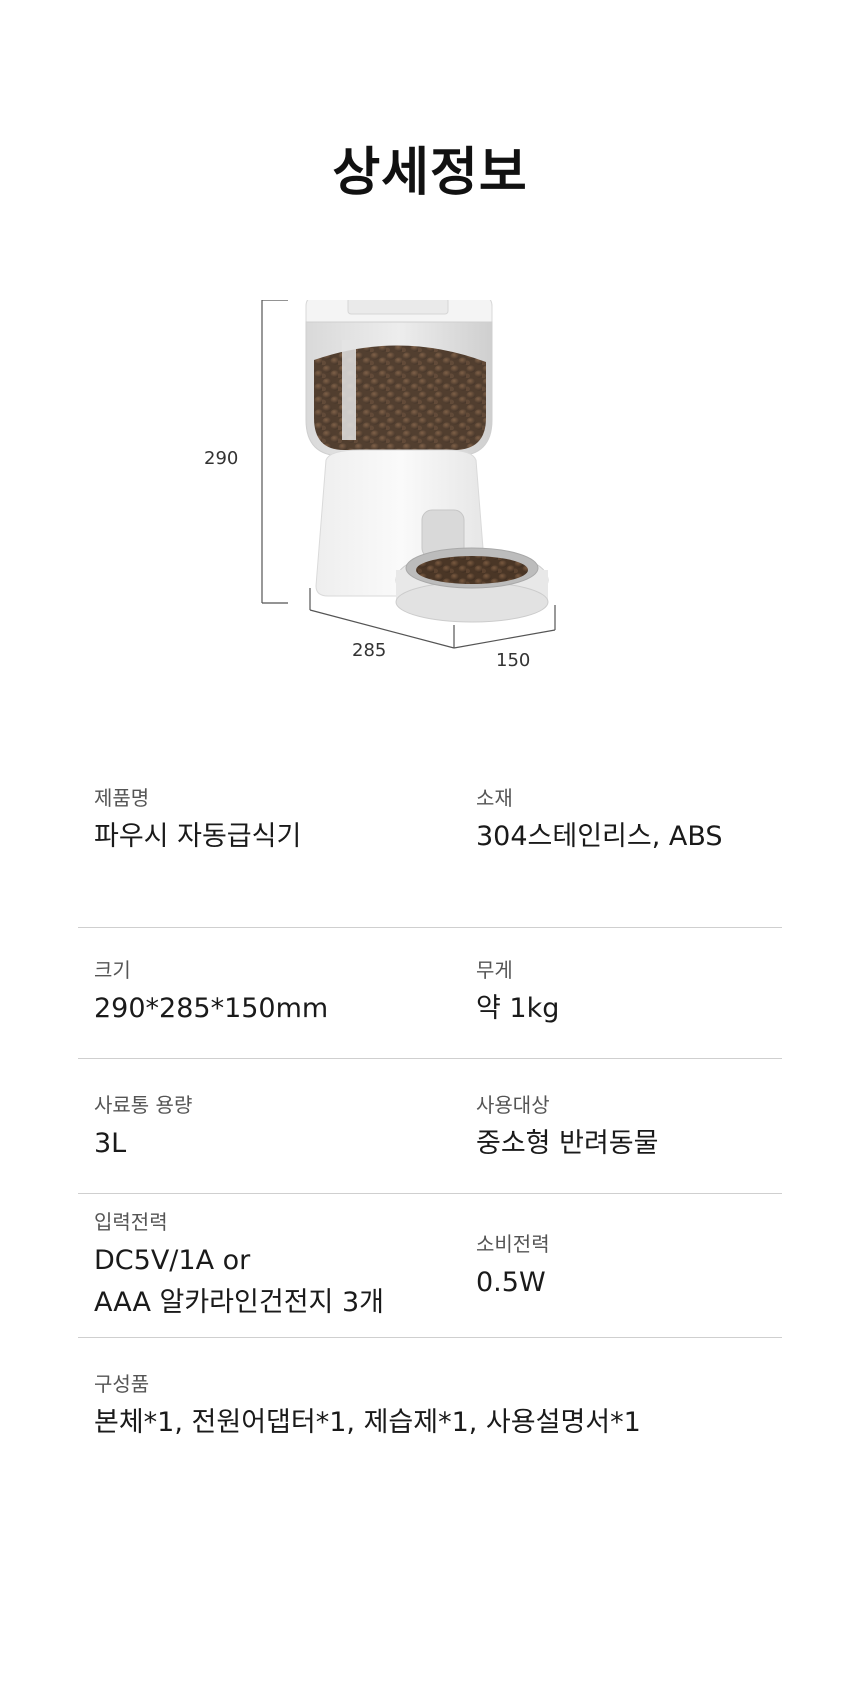  I want to click on spec-value: 파우시 자동급식기, so click(198, 836).